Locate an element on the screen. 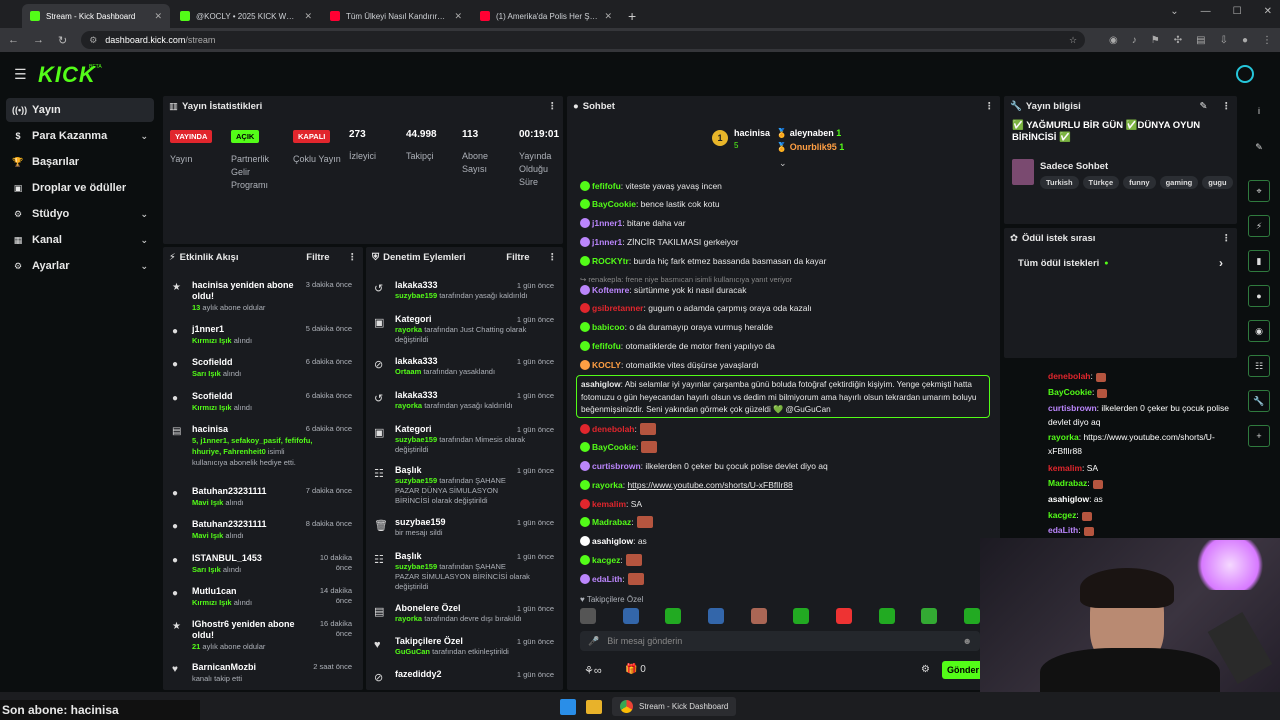  pencil-icon: ✎ is located at coordinates (1259, 147).